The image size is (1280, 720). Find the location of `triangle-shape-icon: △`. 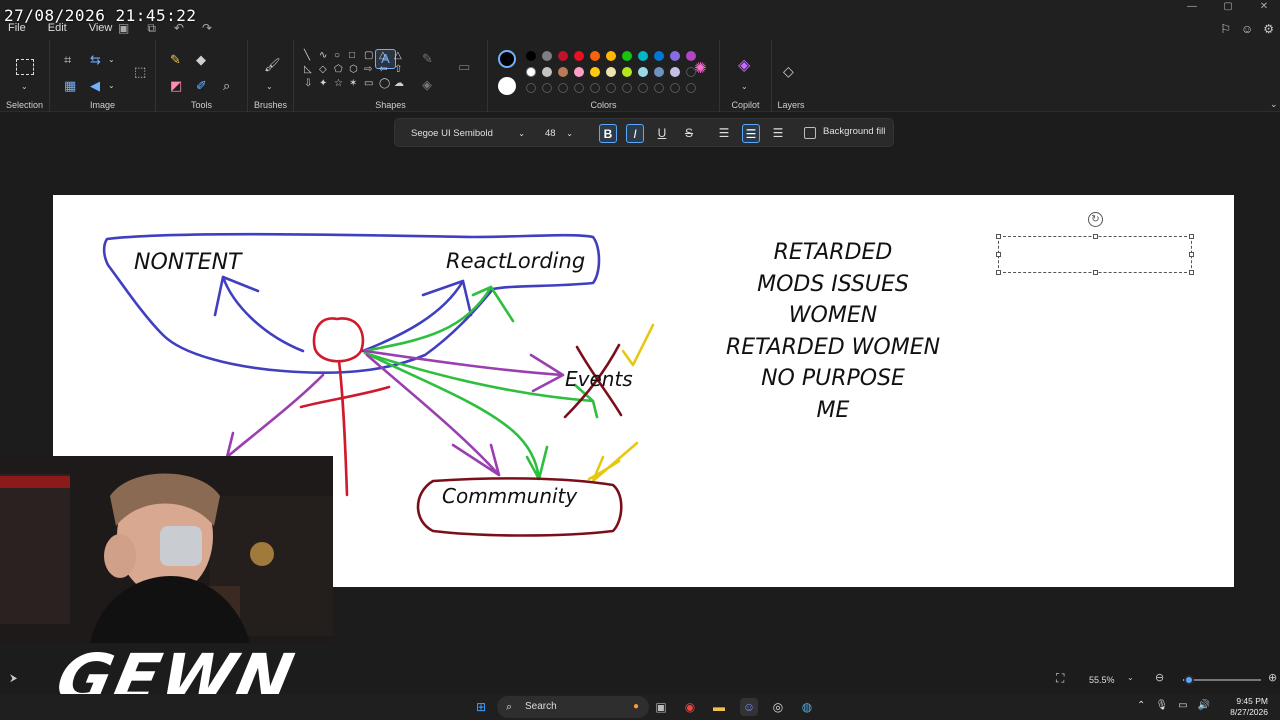

triangle-shape-icon: △ is located at coordinates (398, 55).